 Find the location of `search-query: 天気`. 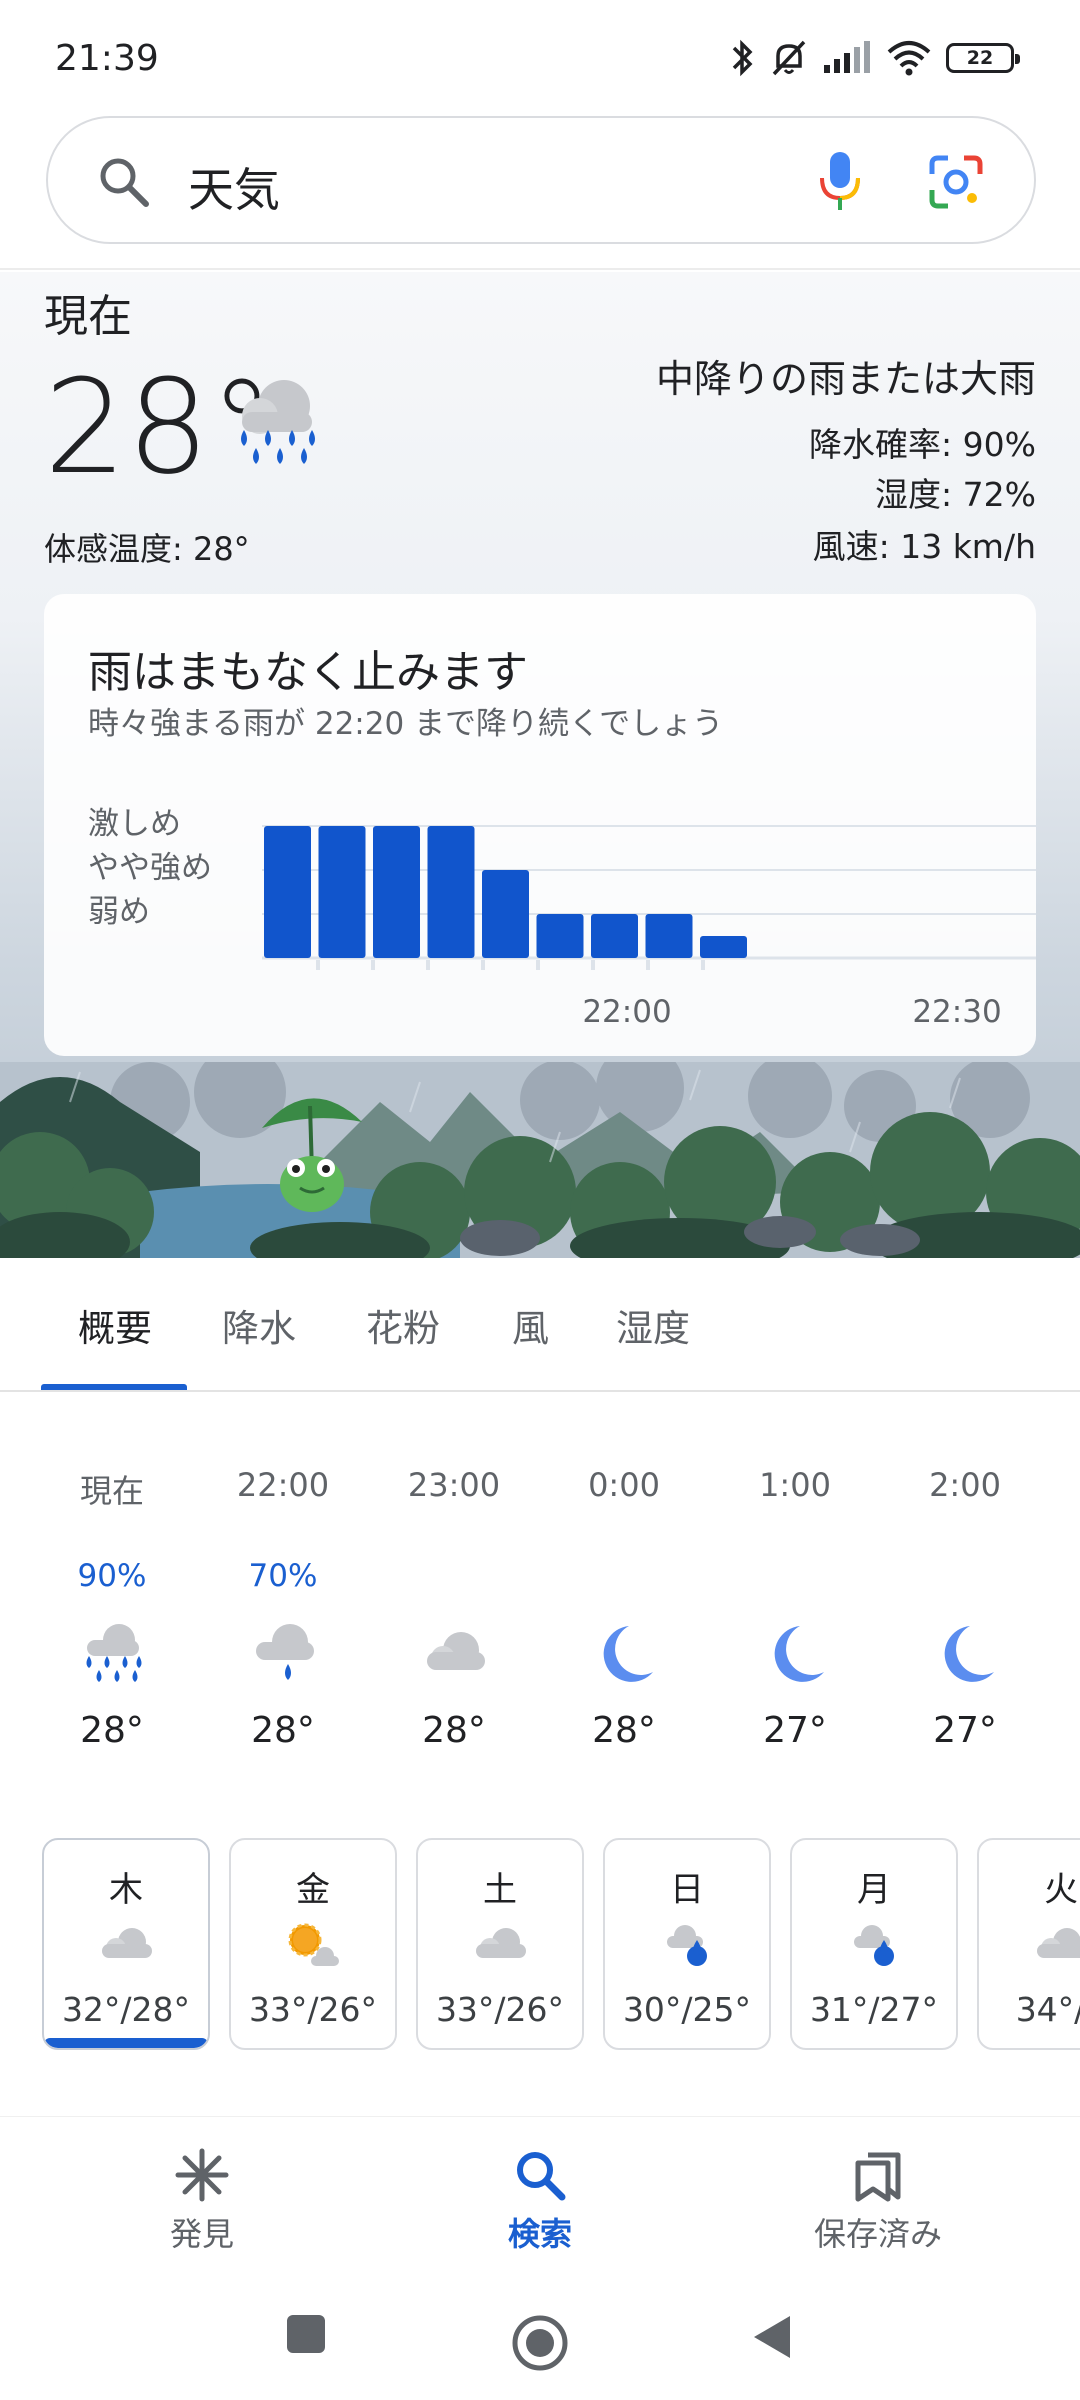

search-query: 天気 is located at coordinates (234, 190).